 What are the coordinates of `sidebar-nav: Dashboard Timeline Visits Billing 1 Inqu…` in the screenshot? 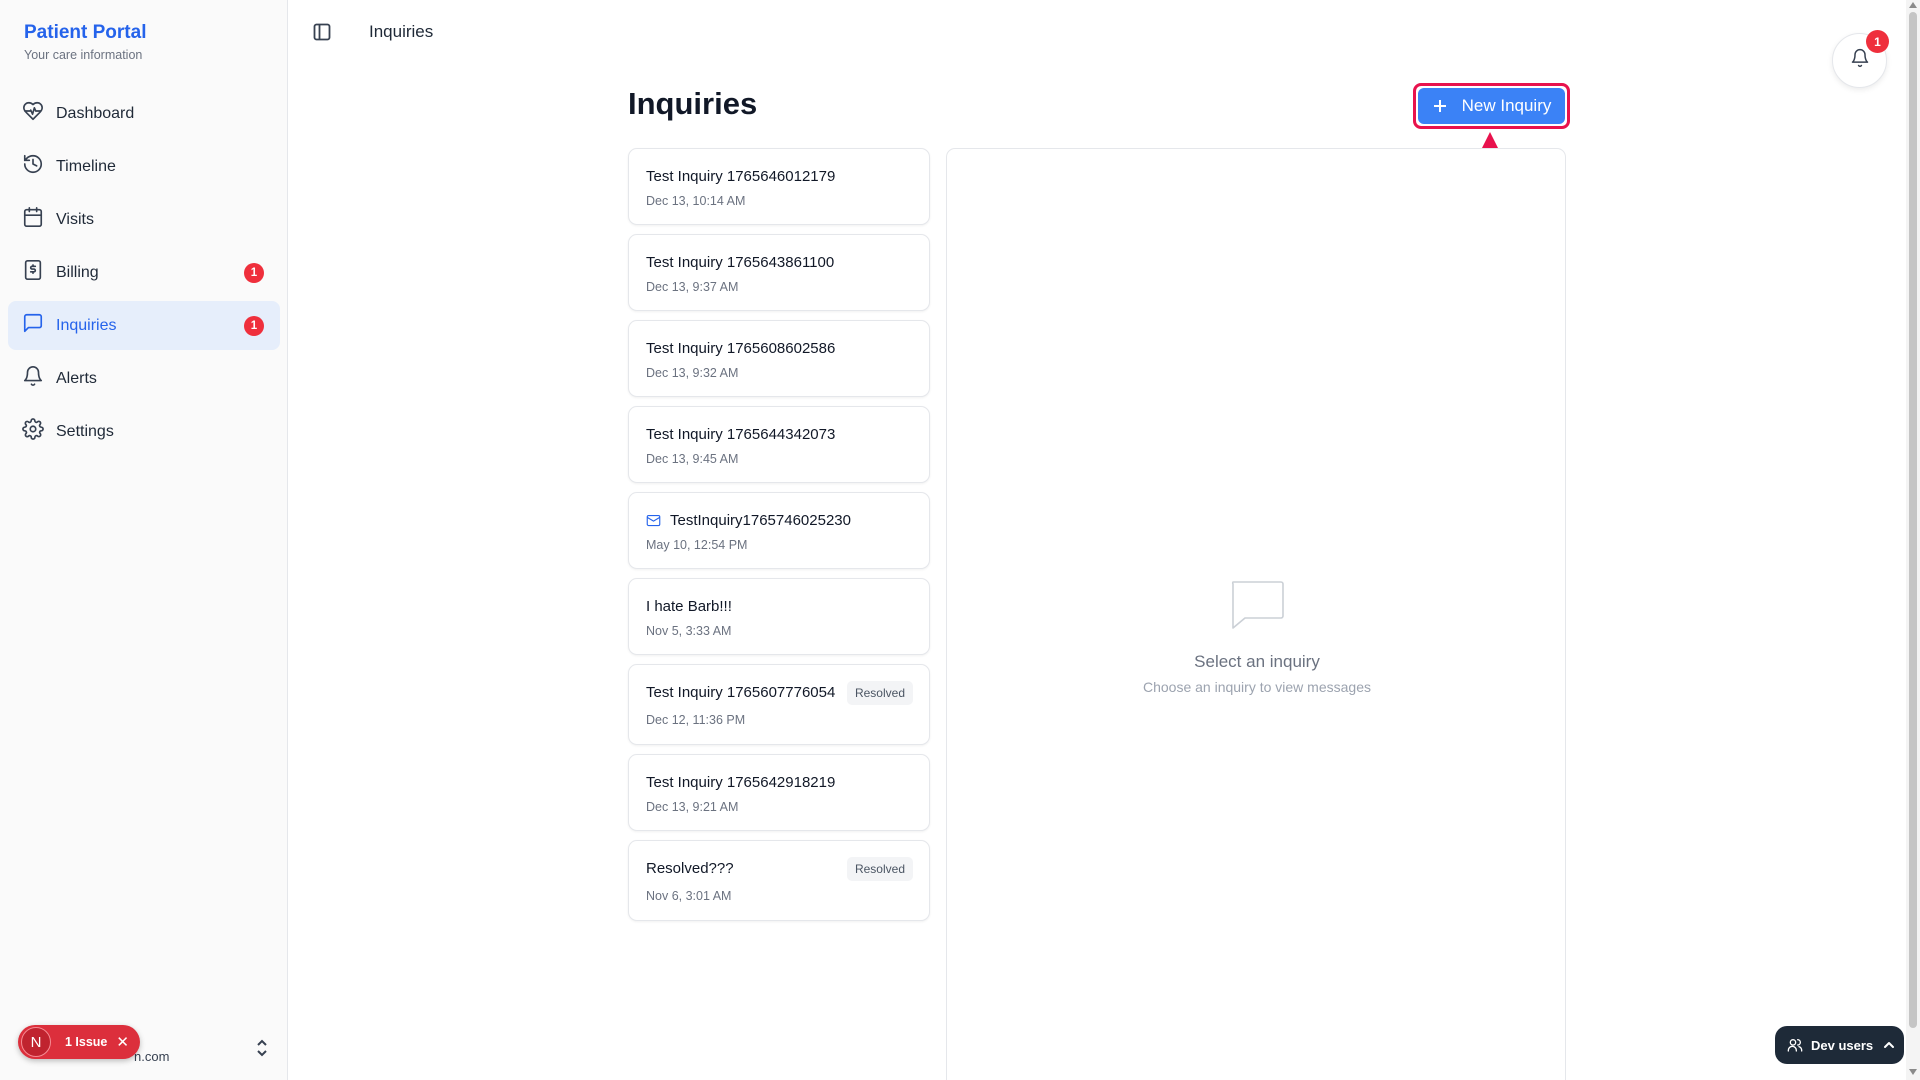 It's located at (144, 274).